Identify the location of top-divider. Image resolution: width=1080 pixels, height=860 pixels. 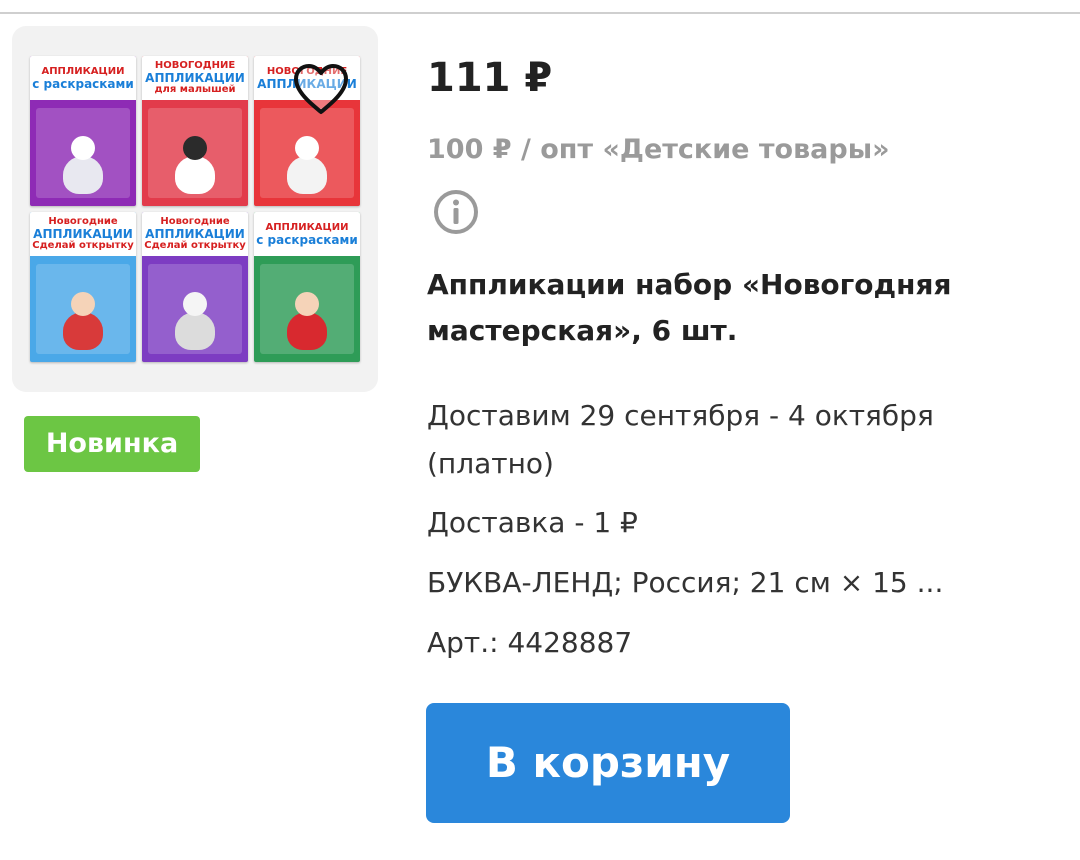
(540, 13).